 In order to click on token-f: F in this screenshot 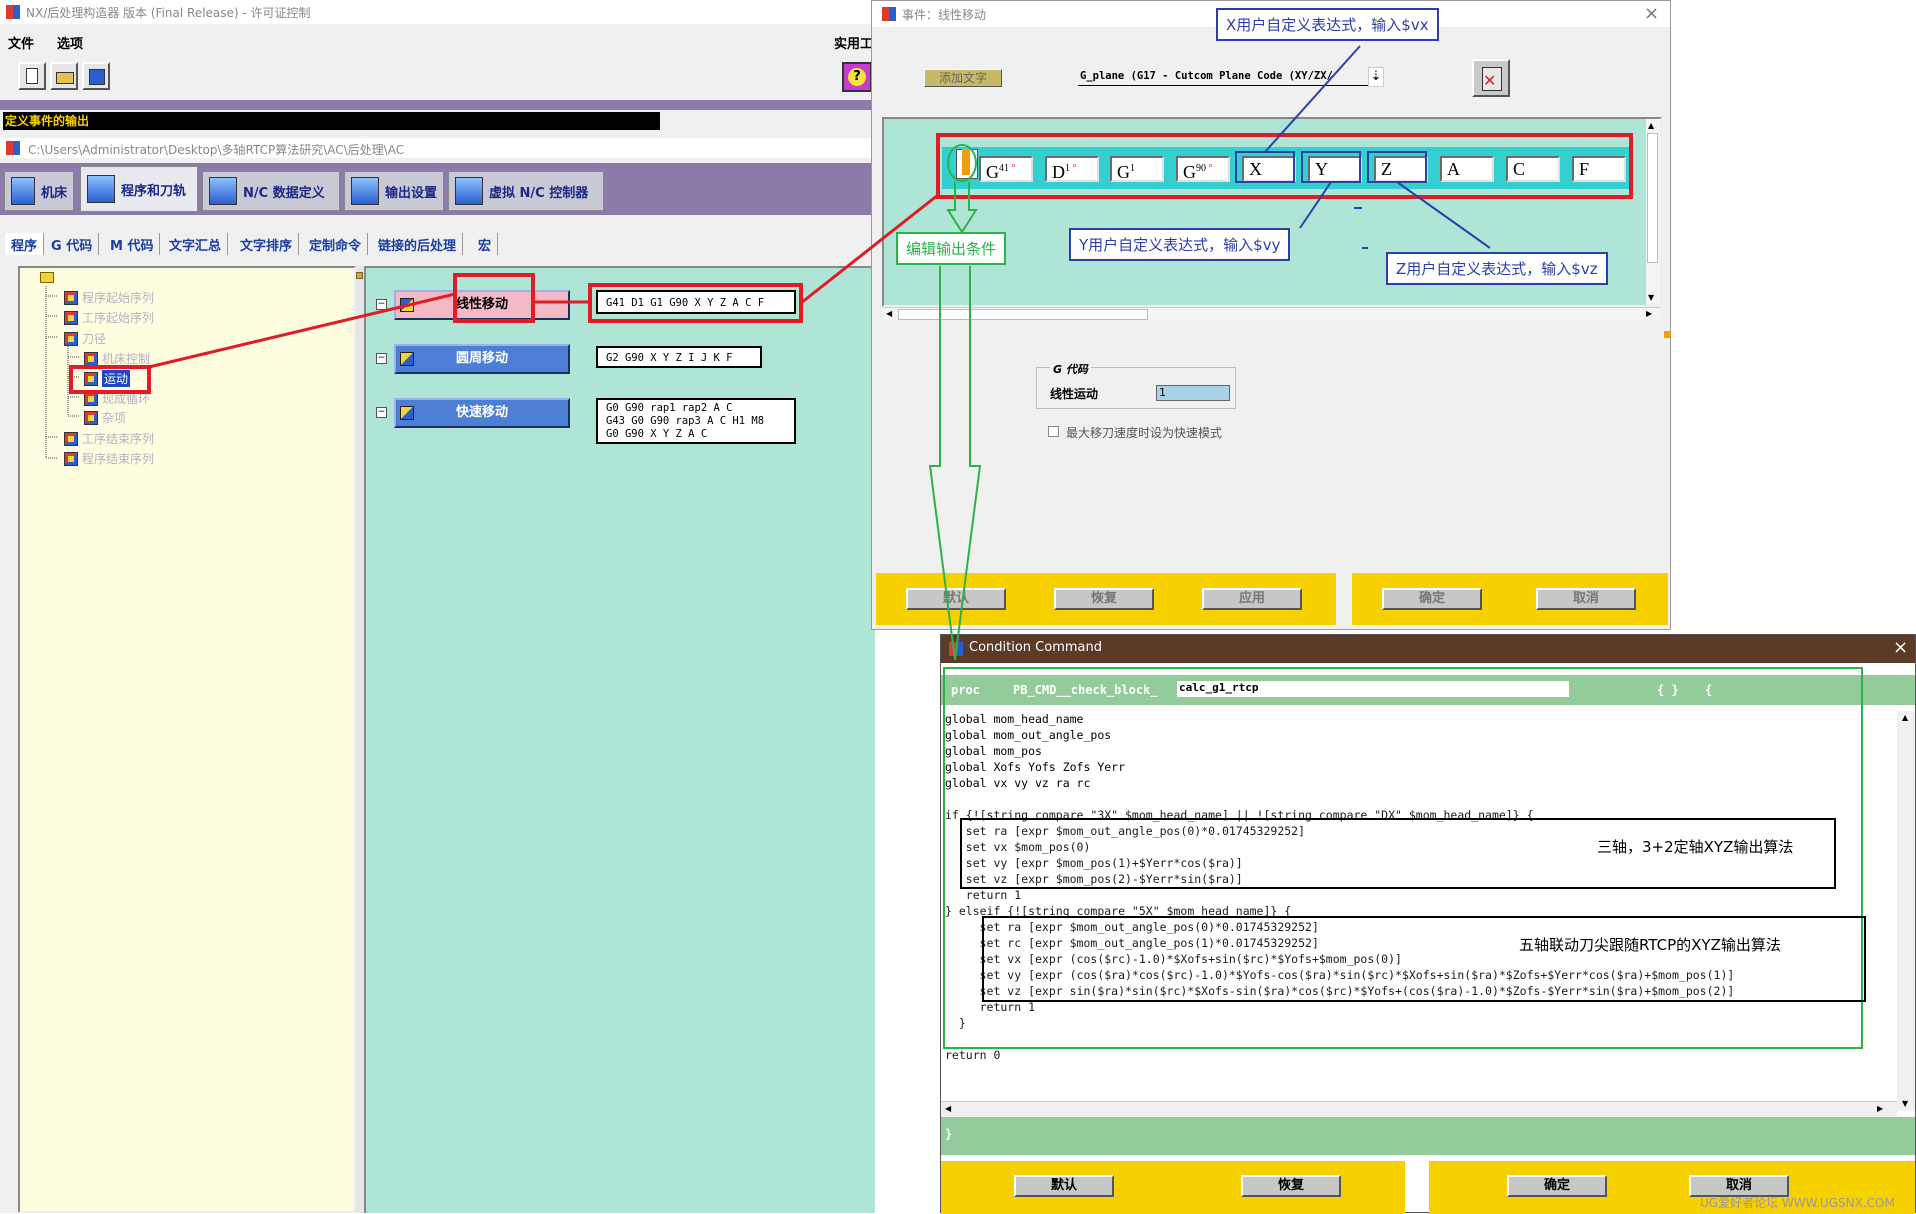, I will do `click(1599, 169)`.